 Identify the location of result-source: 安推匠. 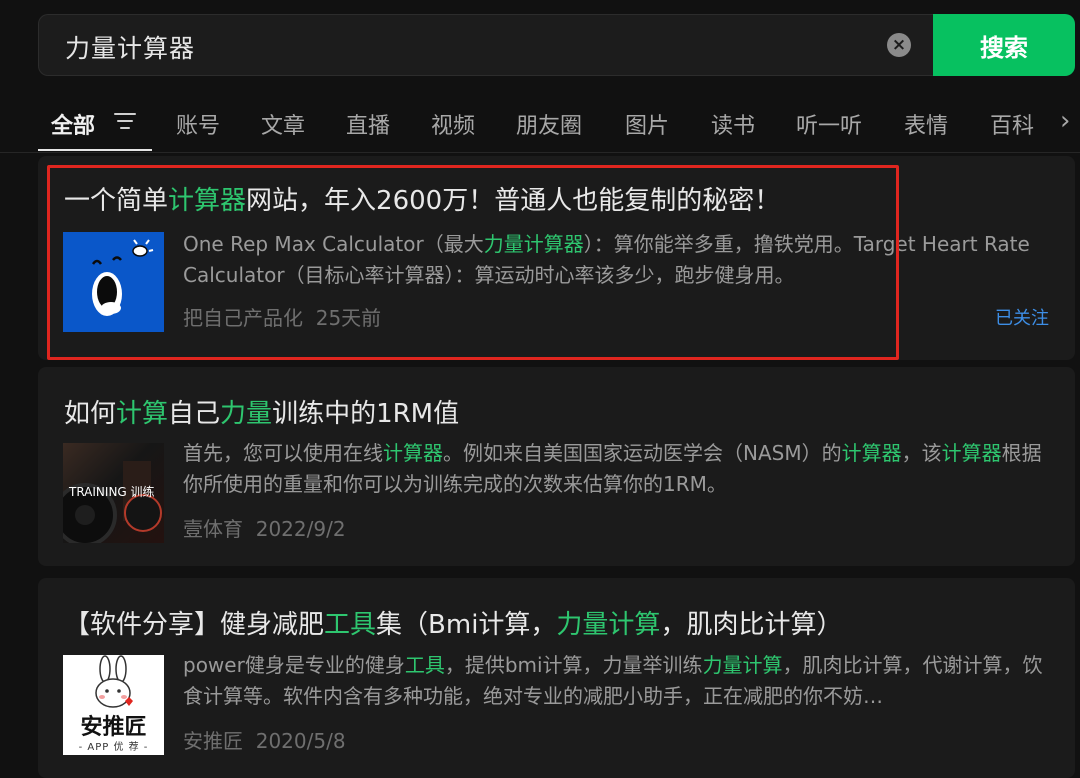
(213, 741).